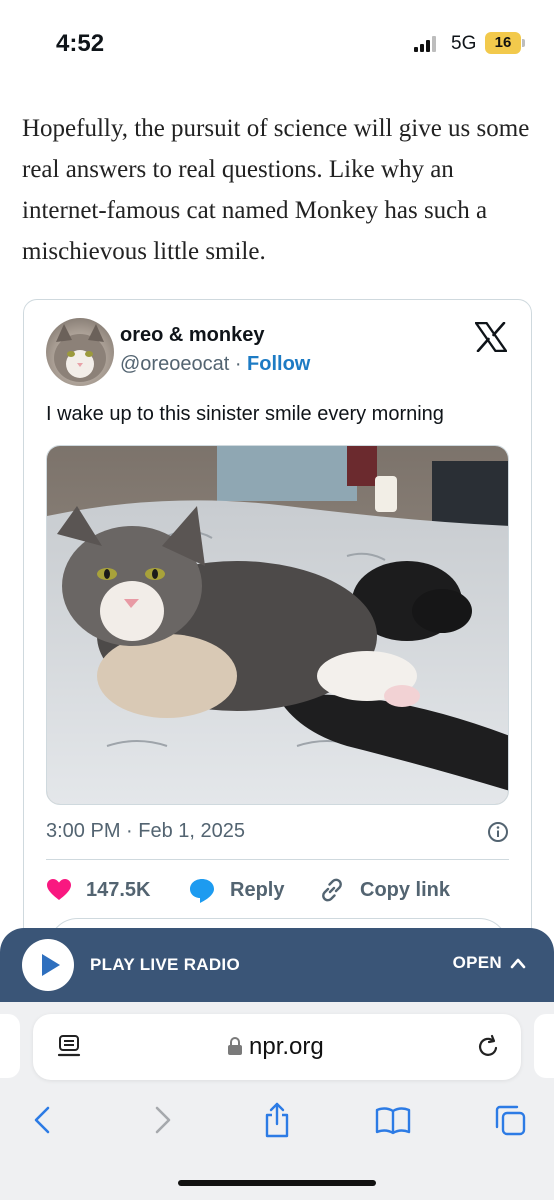 The height and width of the screenshot is (1200, 554). I want to click on share-button, so click(277, 1120).